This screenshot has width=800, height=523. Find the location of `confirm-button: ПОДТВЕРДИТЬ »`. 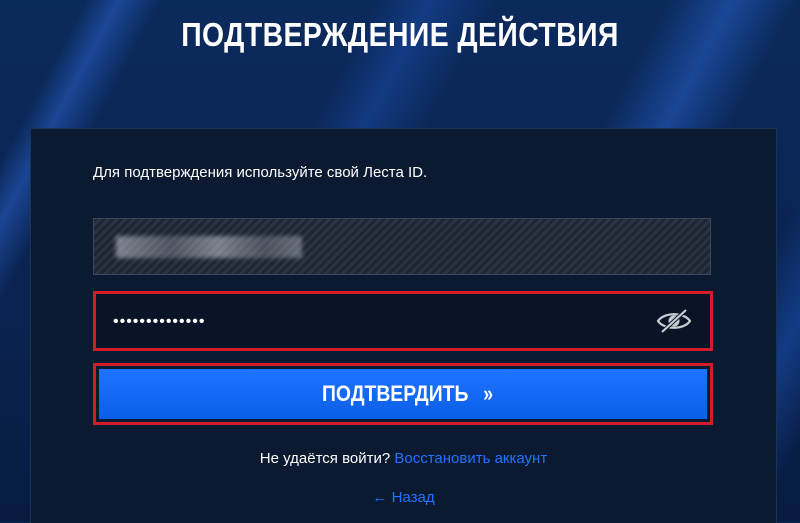

confirm-button: ПОДТВЕРДИТЬ » is located at coordinates (403, 394).